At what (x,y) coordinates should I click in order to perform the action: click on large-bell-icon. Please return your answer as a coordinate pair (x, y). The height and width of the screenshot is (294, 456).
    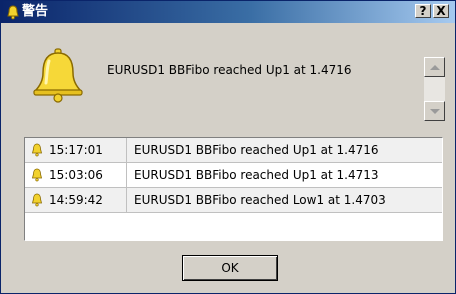
    Looking at the image, I should click on (58, 75).